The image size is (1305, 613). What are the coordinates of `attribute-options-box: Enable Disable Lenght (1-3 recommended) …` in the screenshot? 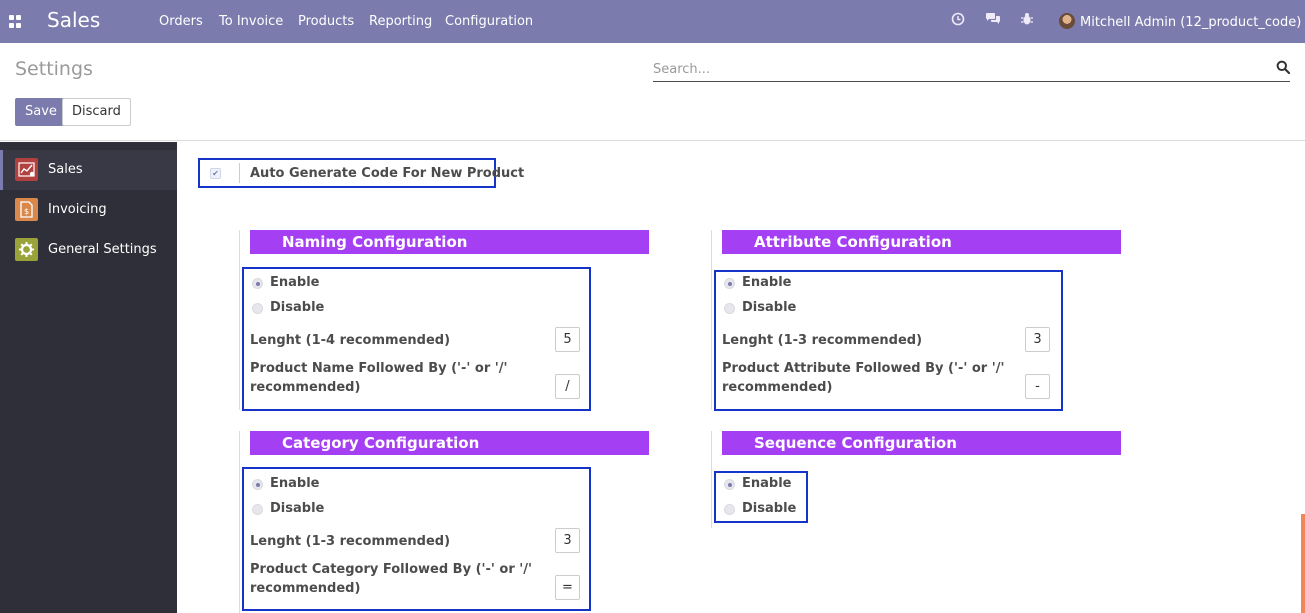 It's located at (888, 340).